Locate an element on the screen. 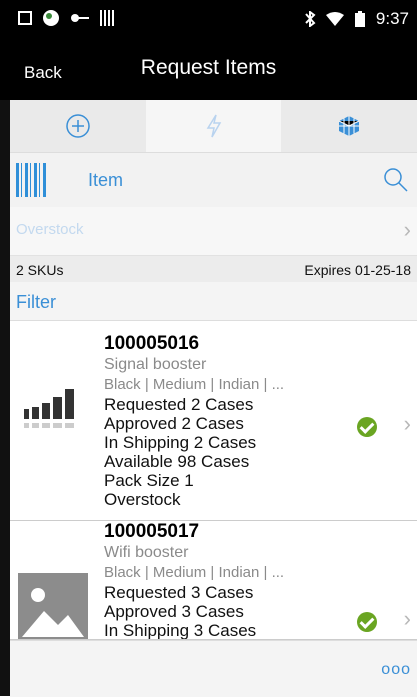 The width and height of the screenshot is (417, 697). item-search-label: Item is located at coordinates (106, 180).